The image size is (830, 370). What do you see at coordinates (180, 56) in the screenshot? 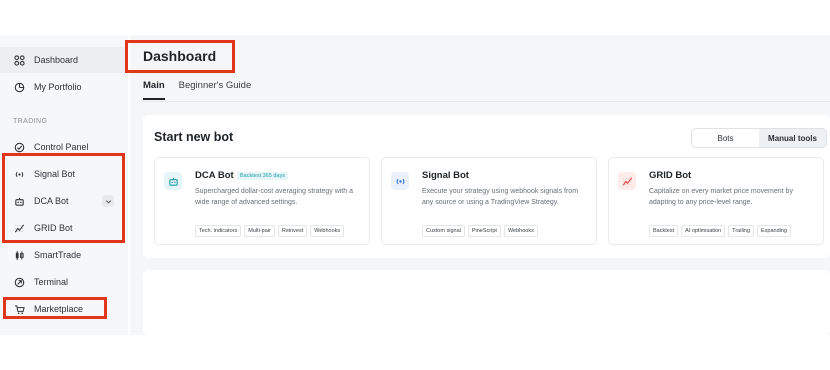
I see `highlight-box-title` at bounding box center [180, 56].